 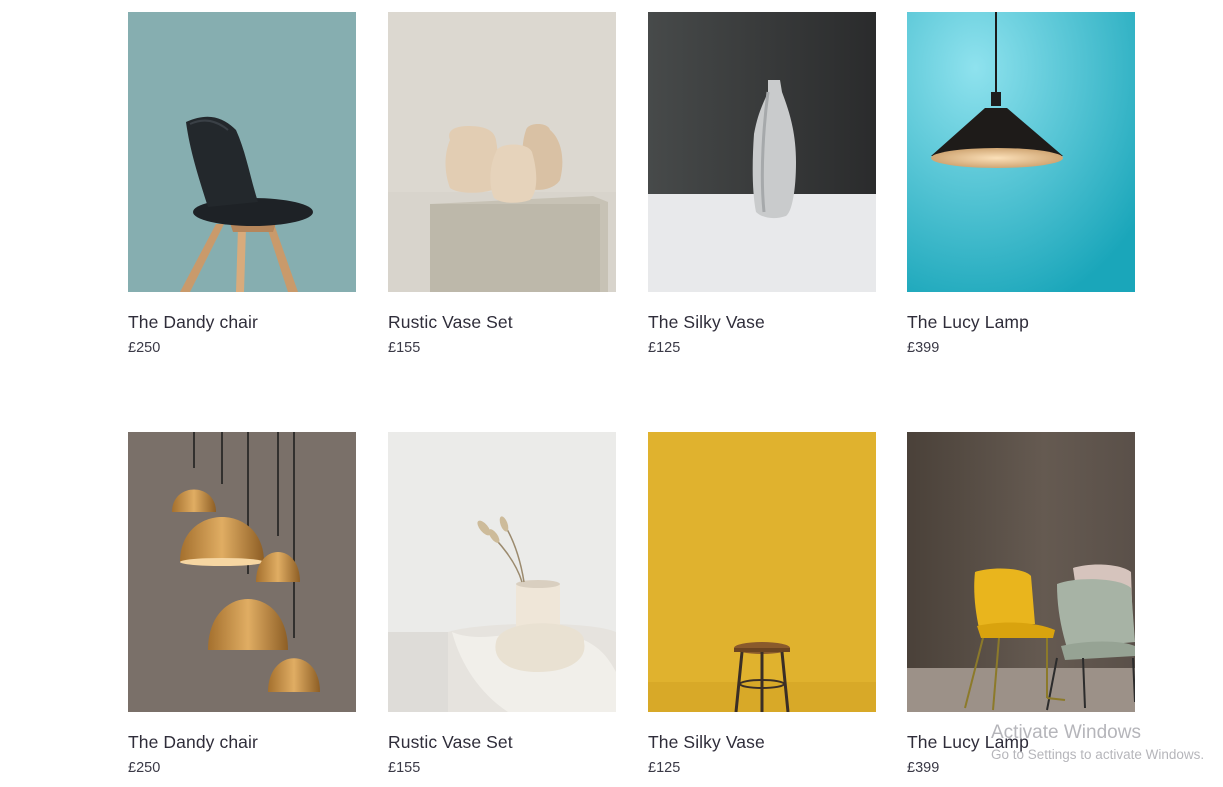 I want to click on copper-lamps-image, so click(x=242, y=572).